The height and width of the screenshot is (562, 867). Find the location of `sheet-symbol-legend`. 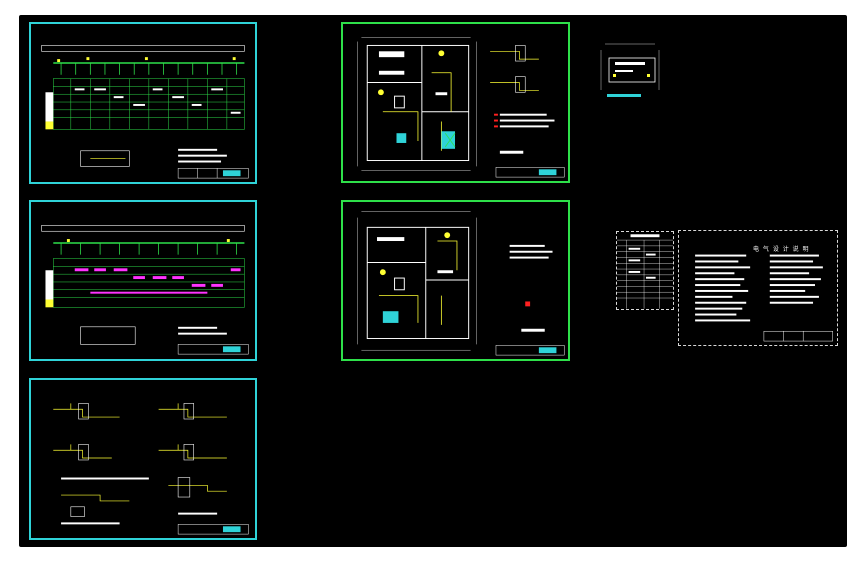

sheet-symbol-legend is located at coordinates (632, 66).